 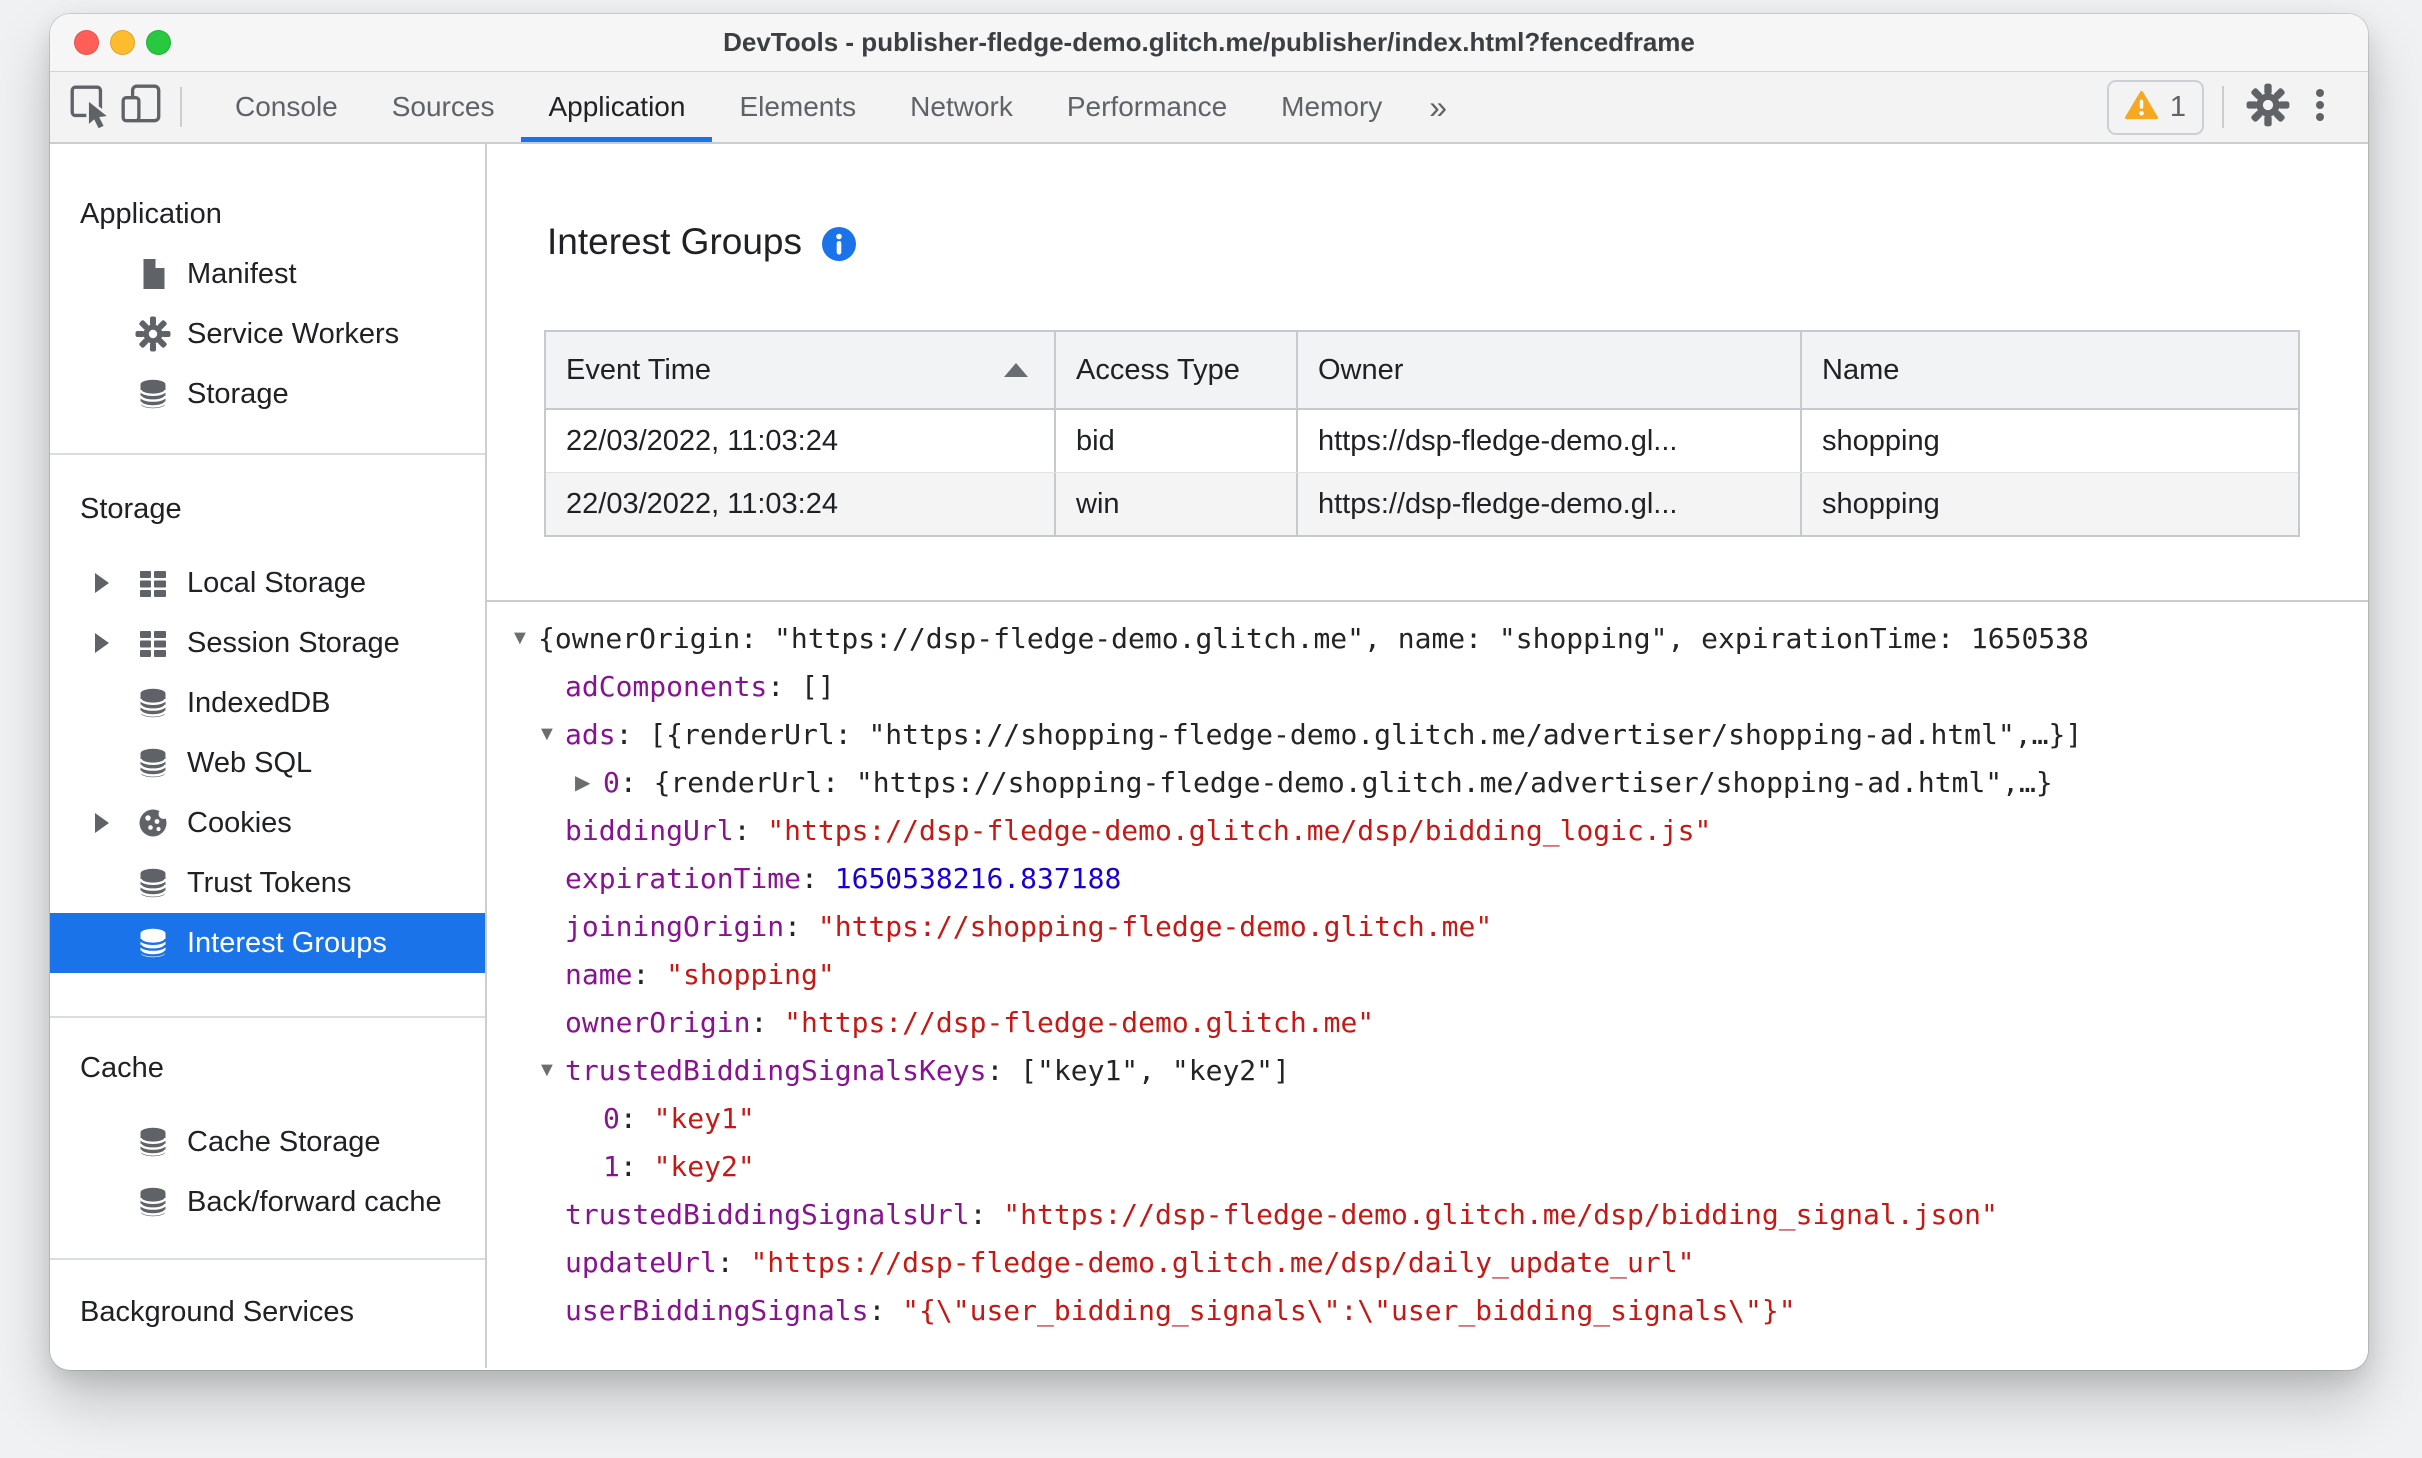 What do you see at coordinates (1427, 974) in the screenshot?
I see `tree-line: name: "shopping"` at bounding box center [1427, 974].